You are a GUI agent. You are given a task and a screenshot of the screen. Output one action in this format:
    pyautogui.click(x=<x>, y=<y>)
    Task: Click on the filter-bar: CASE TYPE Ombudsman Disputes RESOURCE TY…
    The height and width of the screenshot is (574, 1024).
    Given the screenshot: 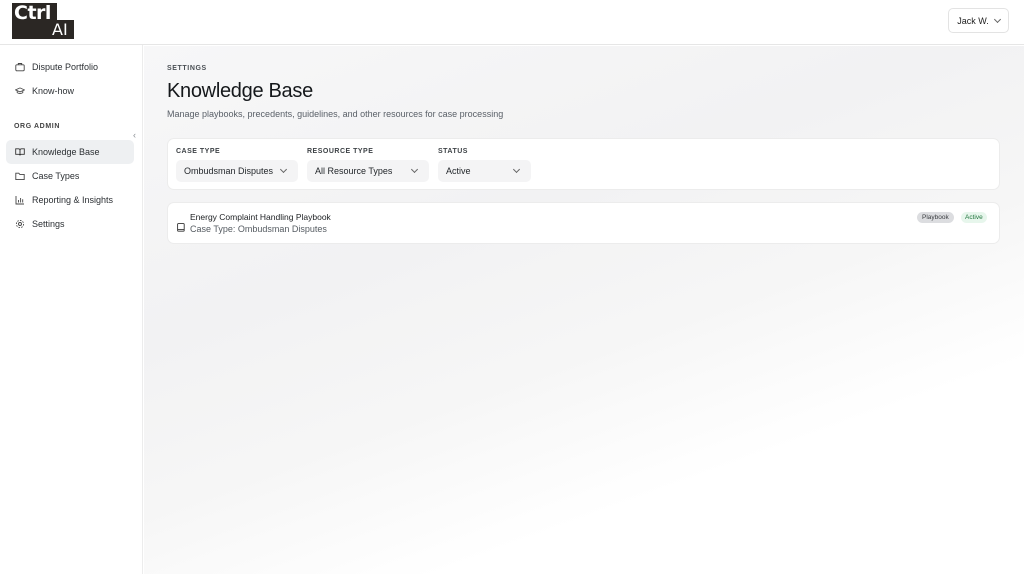 What is the action you would take?
    pyautogui.click(x=583, y=164)
    